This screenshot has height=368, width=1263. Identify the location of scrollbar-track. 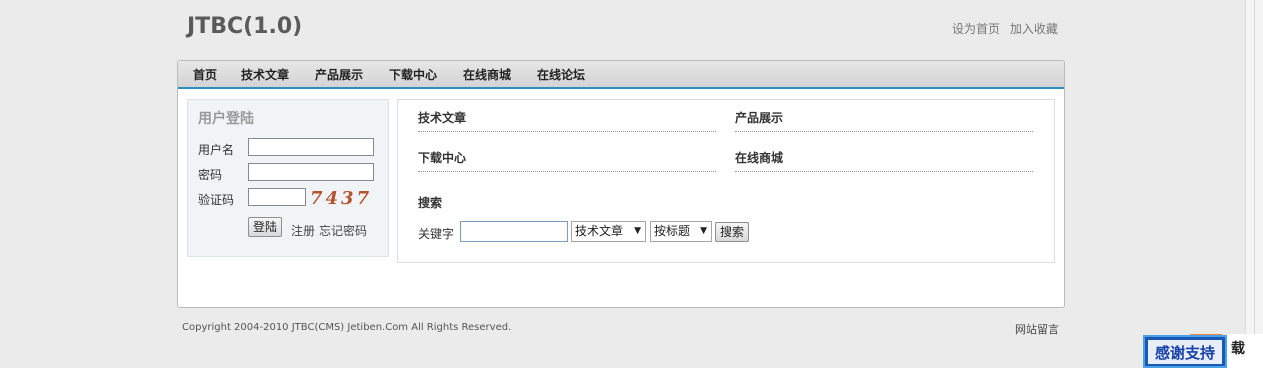
(1254, 184).